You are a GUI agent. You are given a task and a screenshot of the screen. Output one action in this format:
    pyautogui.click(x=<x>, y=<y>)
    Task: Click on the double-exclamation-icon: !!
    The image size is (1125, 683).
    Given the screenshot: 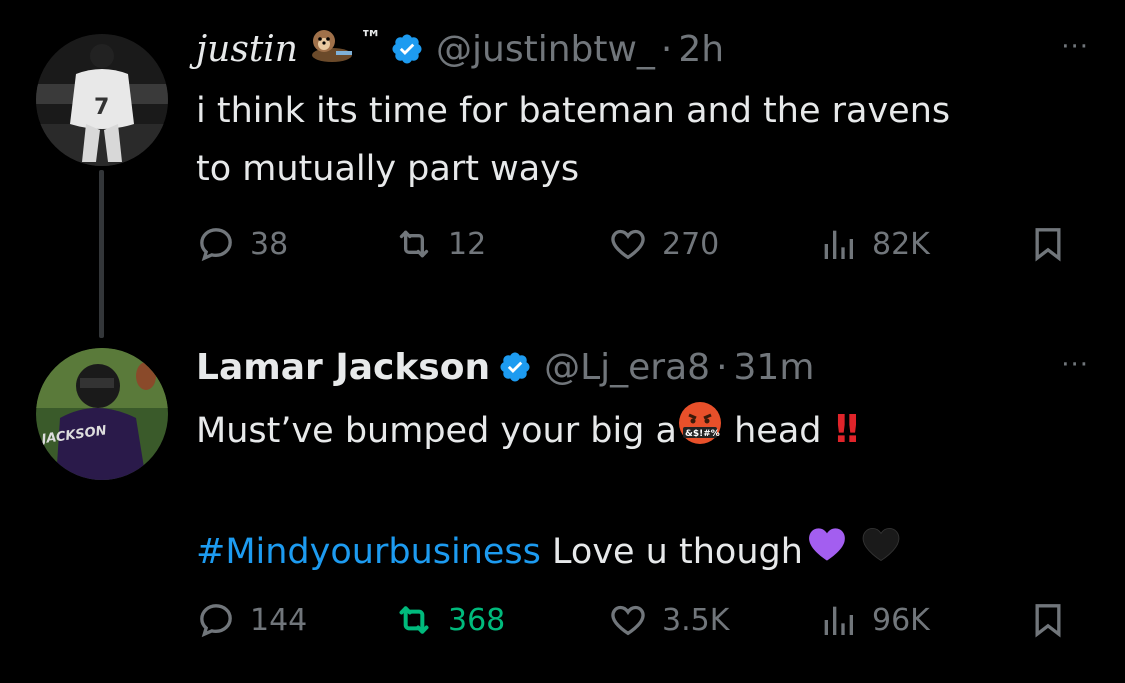 What is the action you would take?
    pyautogui.click(x=847, y=429)
    